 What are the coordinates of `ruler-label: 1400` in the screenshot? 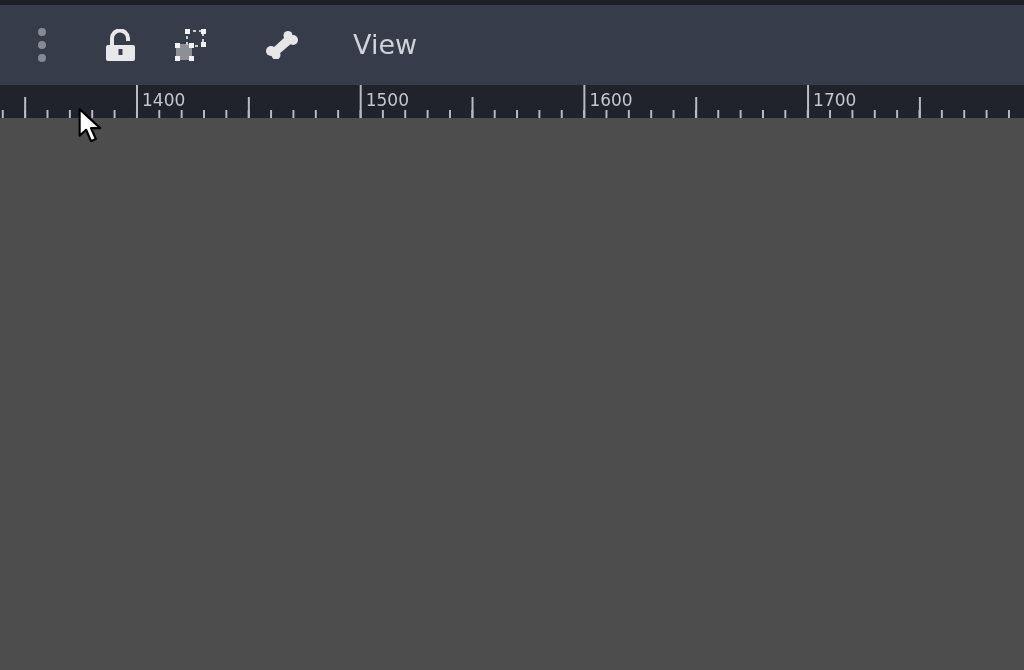 It's located at (164, 100).